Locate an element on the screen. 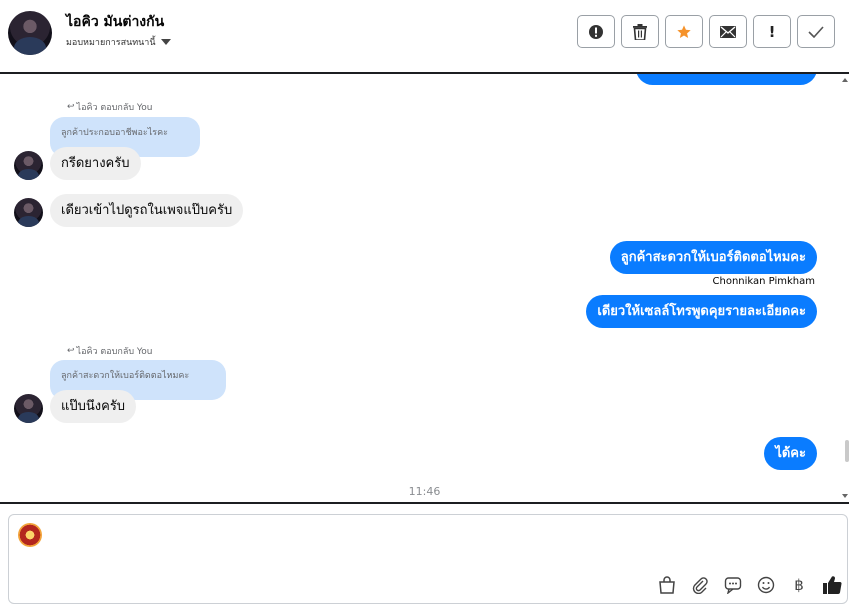  message-timestamp: 11:46 is located at coordinates (424, 491).